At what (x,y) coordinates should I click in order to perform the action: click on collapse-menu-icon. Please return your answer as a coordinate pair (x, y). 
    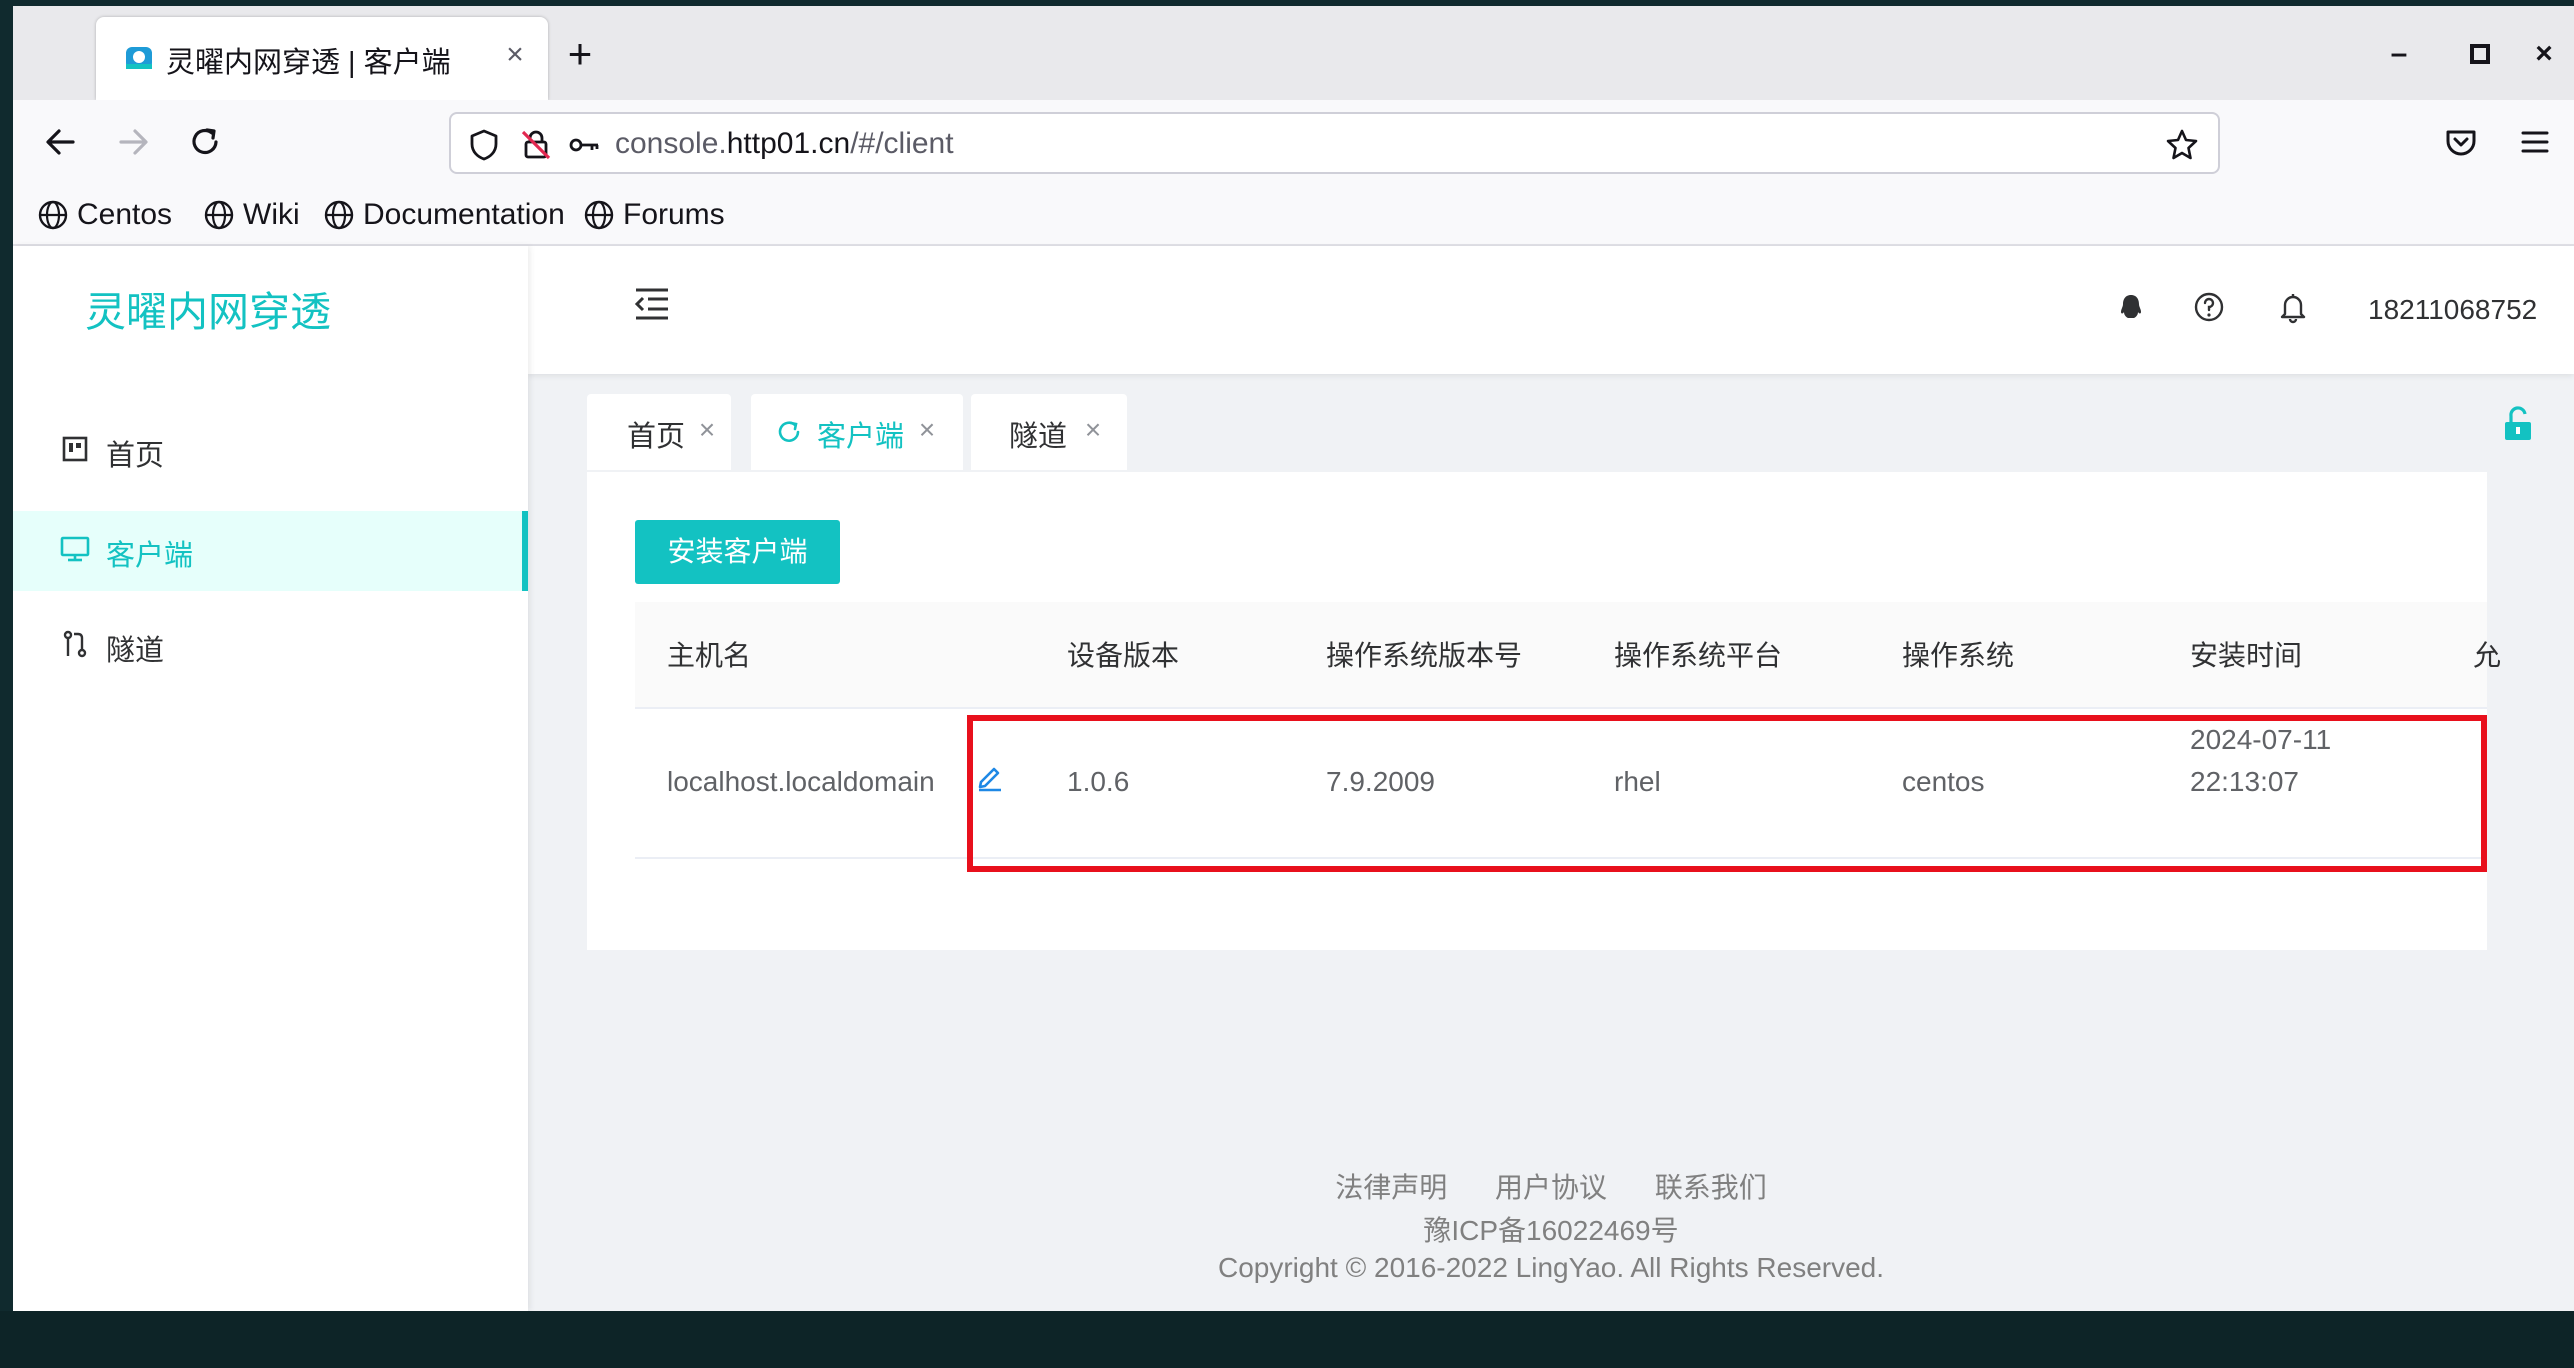
    Looking at the image, I should click on (652, 304).